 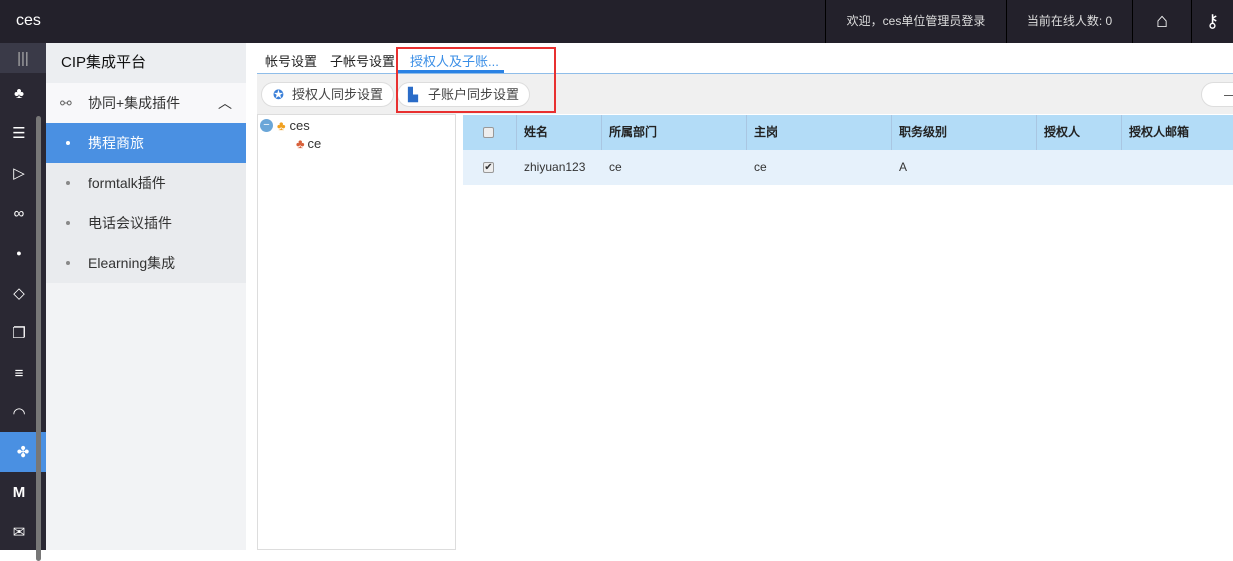 What do you see at coordinates (819, 132) in the screenshot?
I see `header-main-post: 主岗` at bounding box center [819, 132].